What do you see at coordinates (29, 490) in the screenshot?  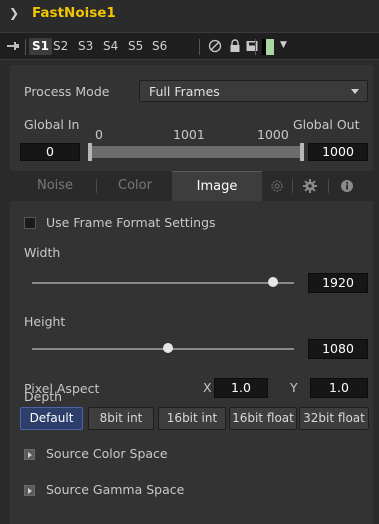 I see `source-gamma-space-expand-icon` at bounding box center [29, 490].